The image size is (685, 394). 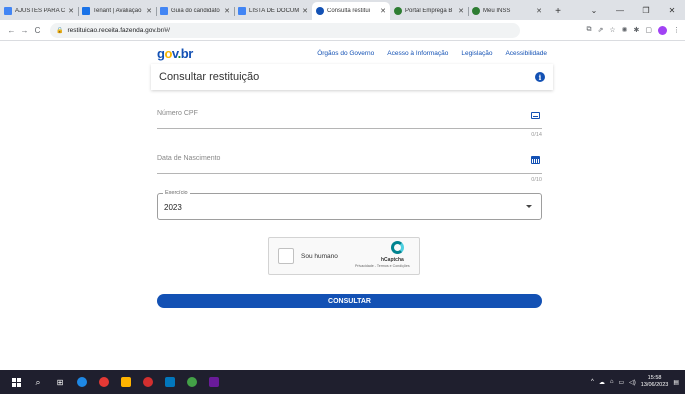 I want to click on browser-tab: AJUSTES PARA C ✕, so click(x=39, y=11).